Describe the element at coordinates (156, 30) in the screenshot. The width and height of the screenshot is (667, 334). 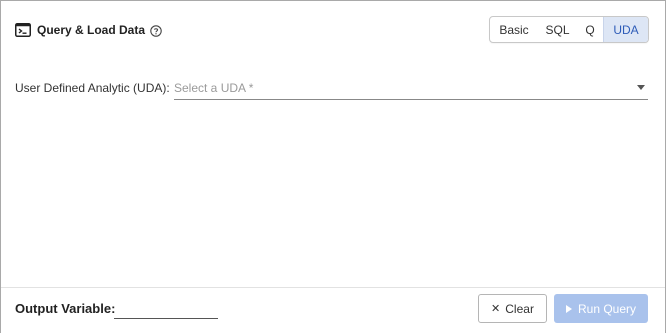
I see `help-icon` at that location.